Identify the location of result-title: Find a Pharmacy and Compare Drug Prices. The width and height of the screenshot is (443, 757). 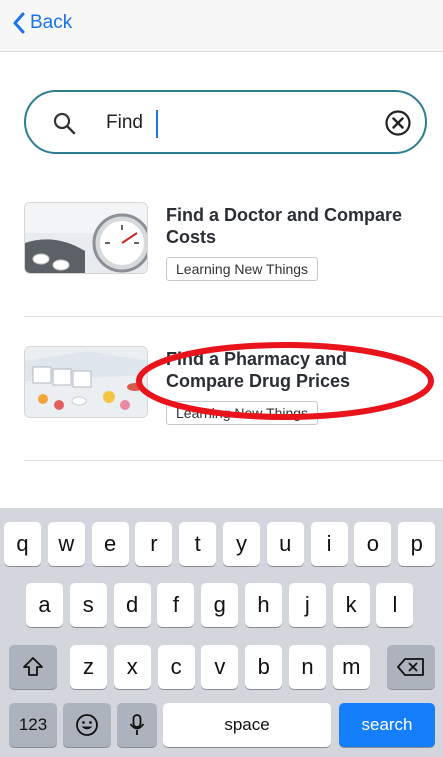
(291, 370).